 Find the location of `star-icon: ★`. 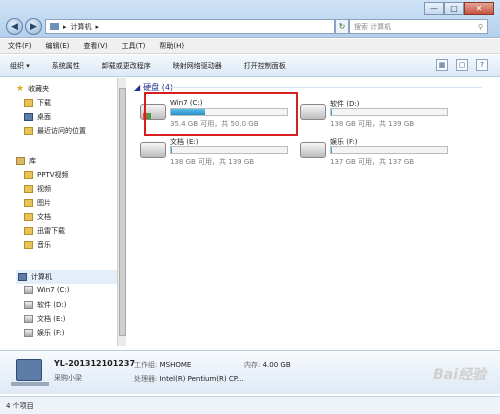

star-icon: ★ is located at coordinates (20, 88).